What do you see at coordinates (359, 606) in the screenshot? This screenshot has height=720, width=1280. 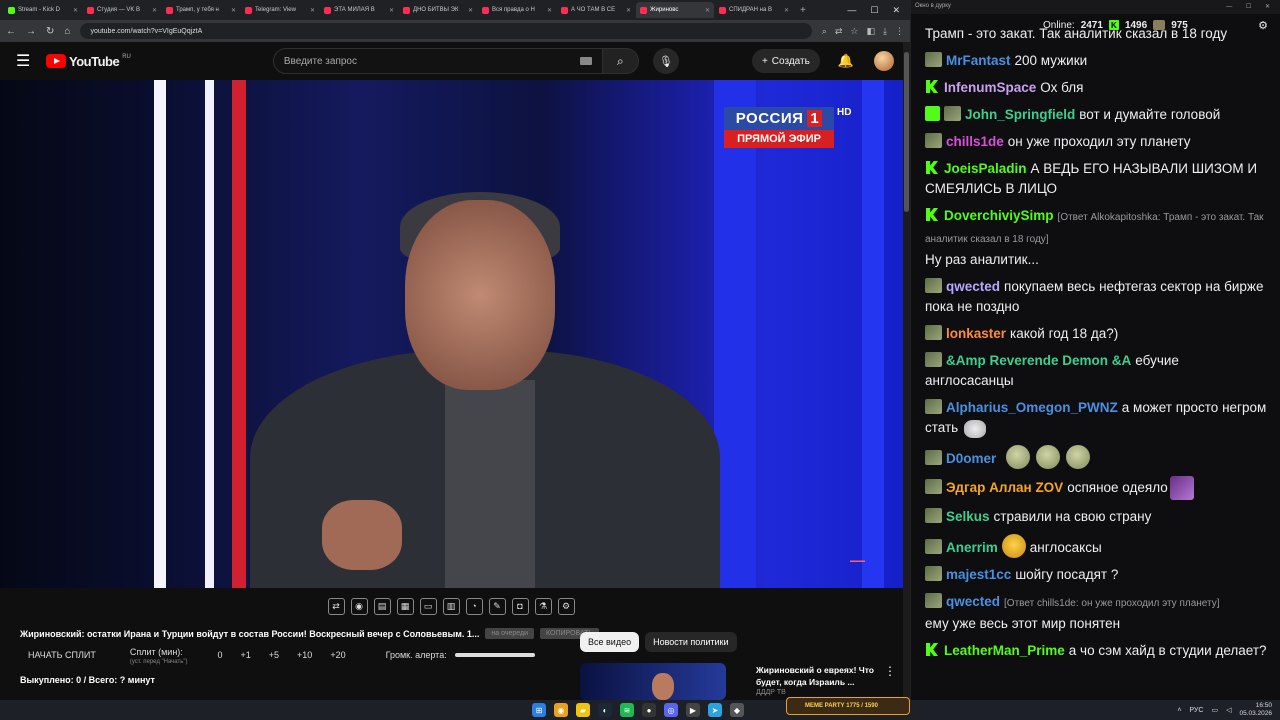 I see `audio-icon: ◉` at bounding box center [359, 606].